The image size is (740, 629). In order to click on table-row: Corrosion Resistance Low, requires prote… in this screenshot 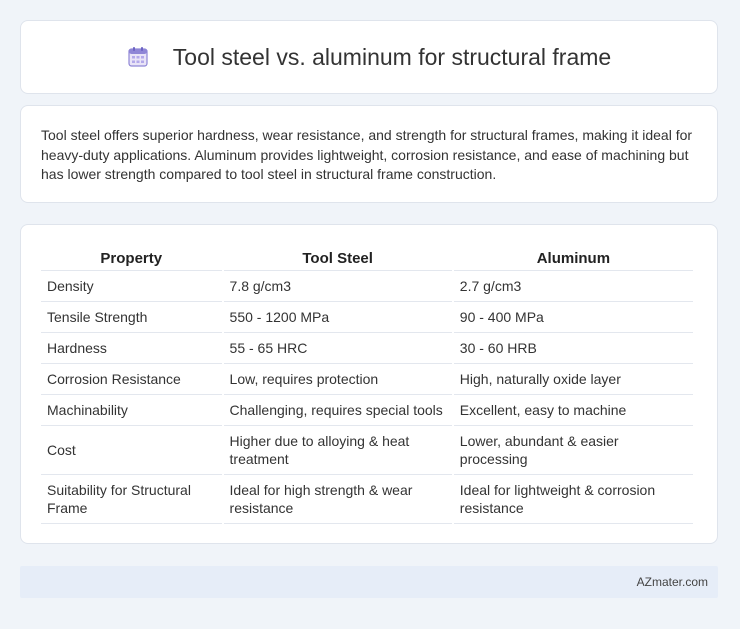, I will do `click(367, 379)`.